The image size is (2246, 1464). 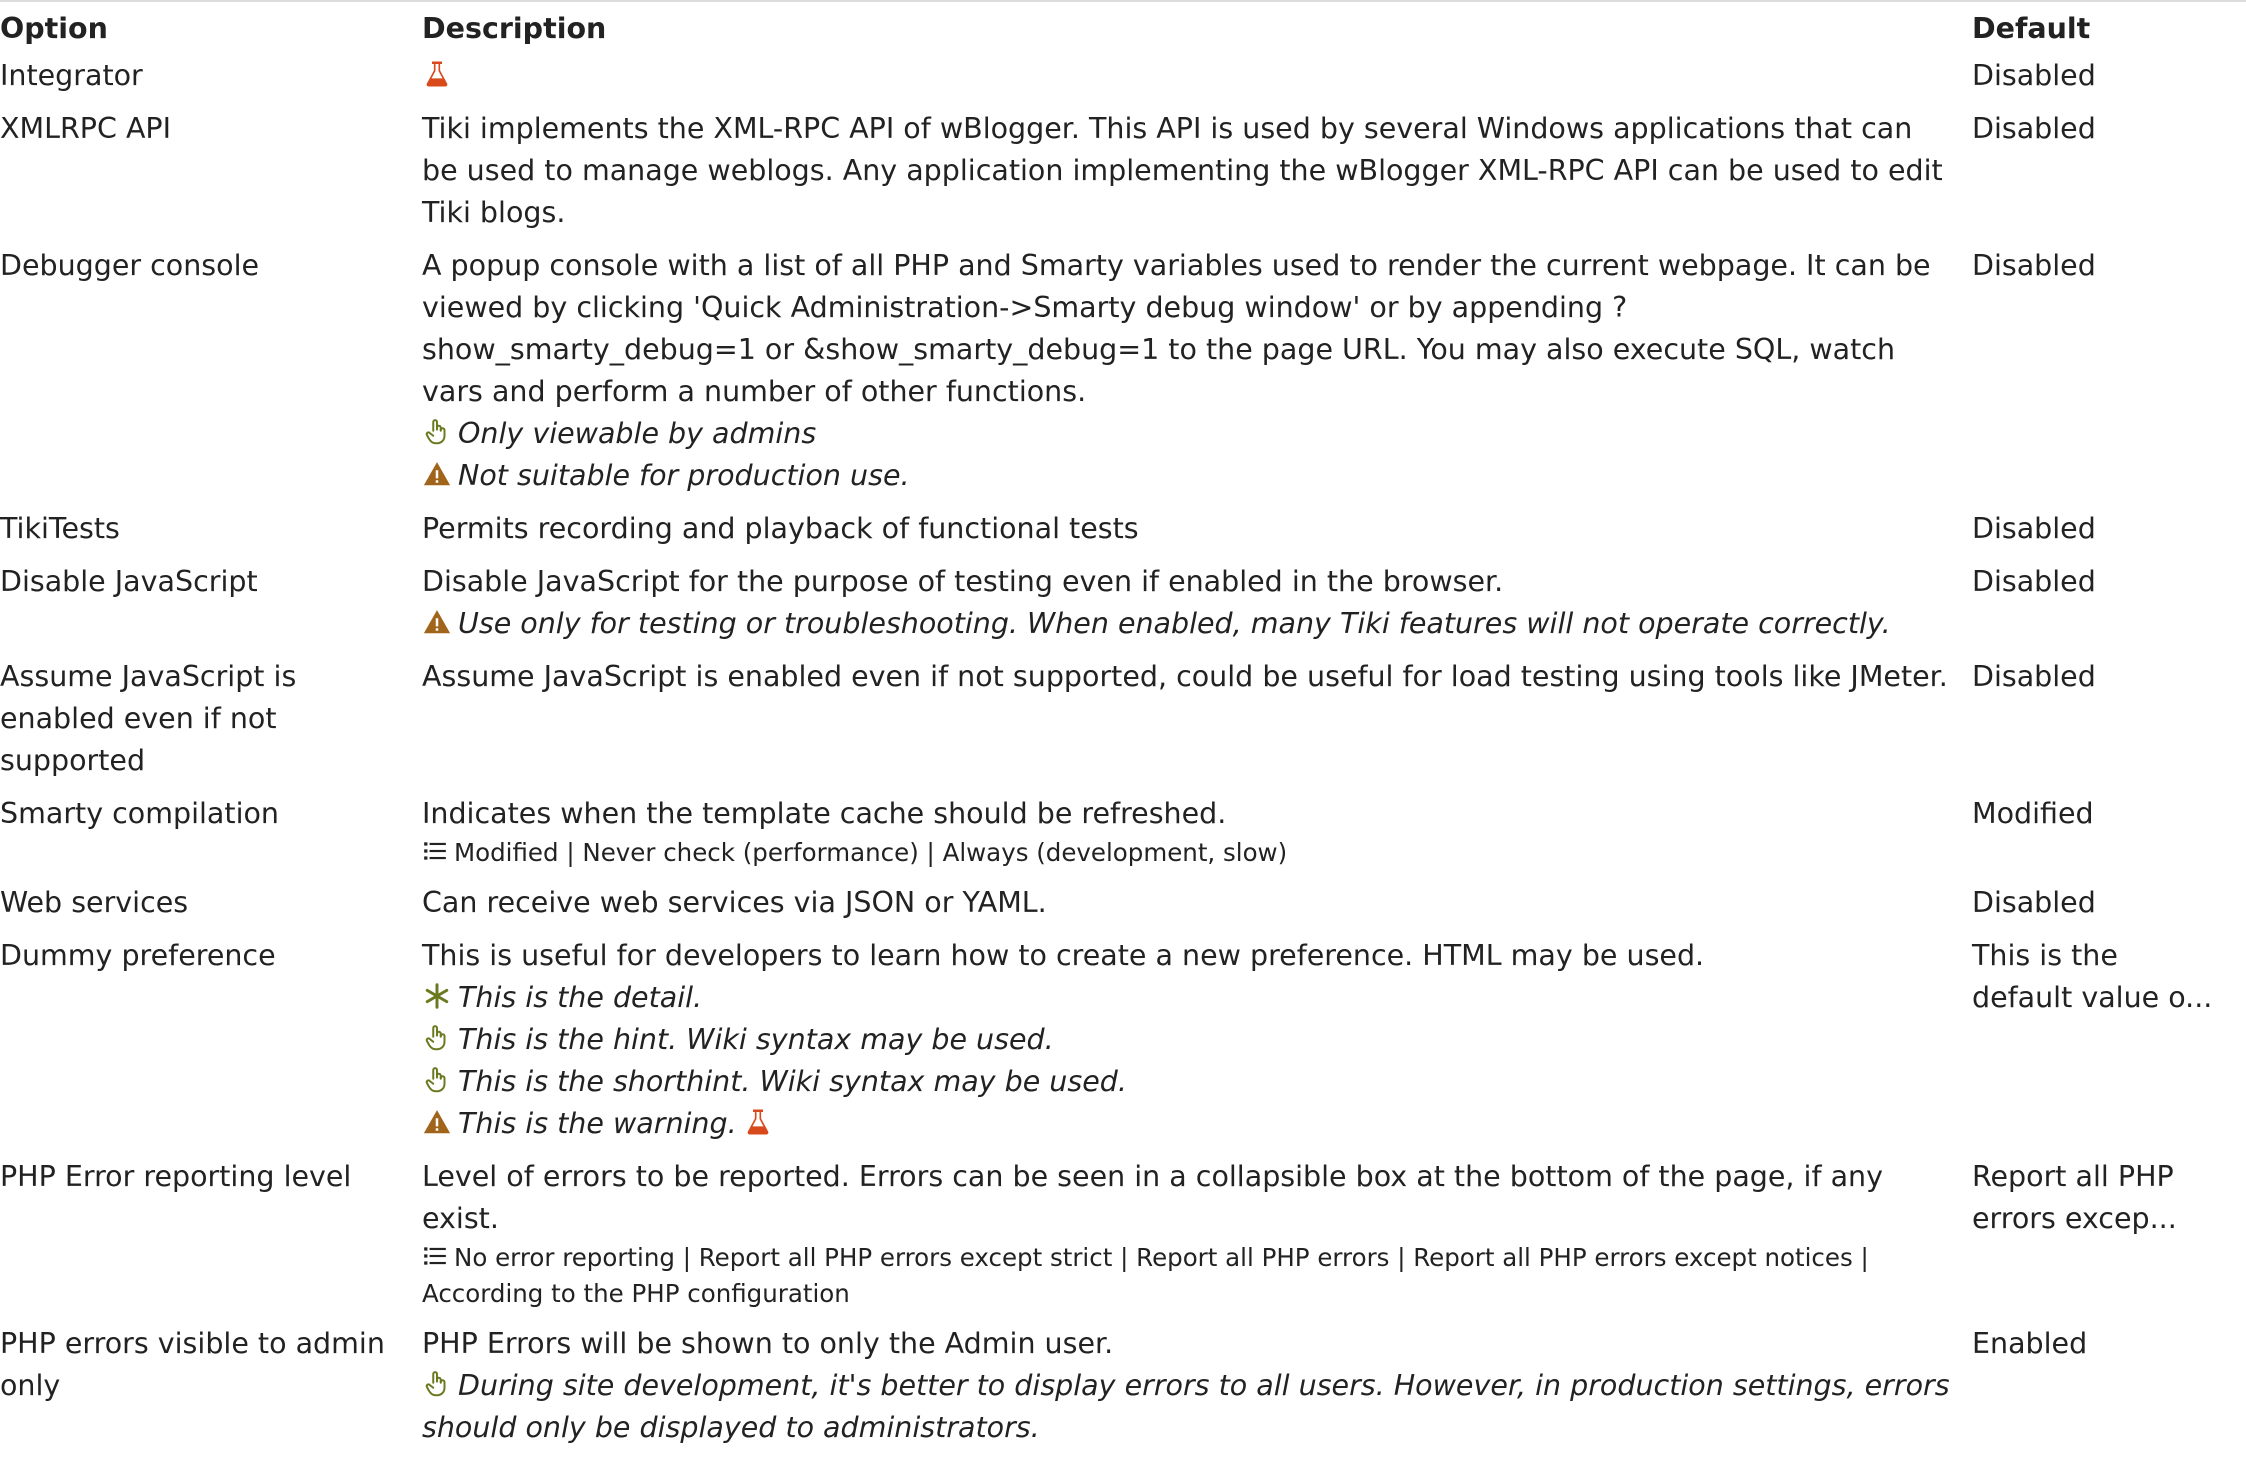 I want to click on warning-text: Not suitable for production use., so click(x=684, y=475).